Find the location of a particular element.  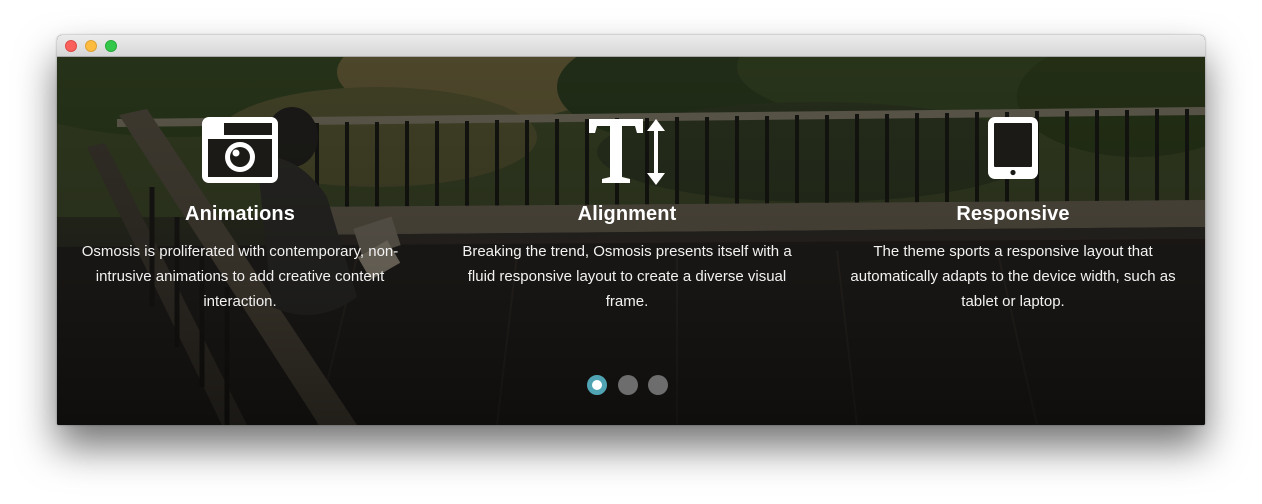

close-button is located at coordinates (71, 46).